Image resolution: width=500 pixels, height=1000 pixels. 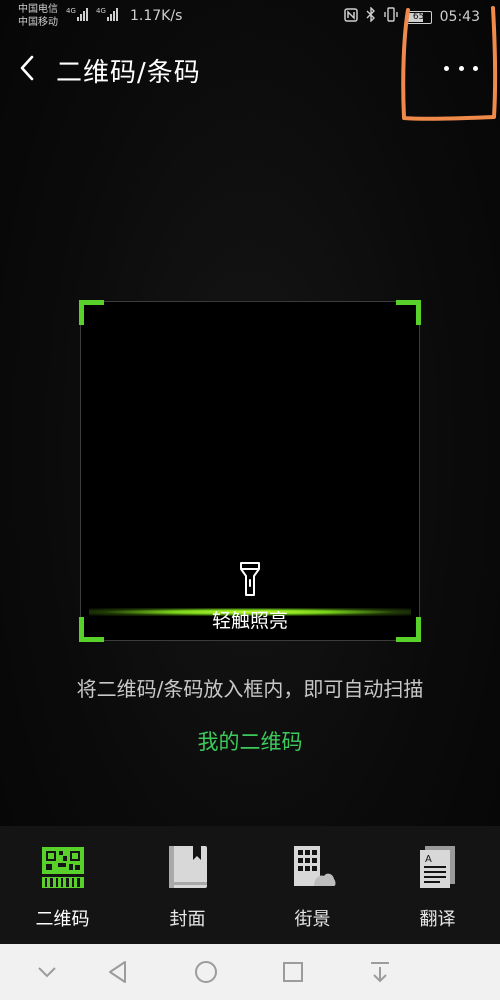 What do you see at coordinates (77, 14) in the screenshot?
I see `signal-1-icon: 4G` at bounding box center [77, 14].